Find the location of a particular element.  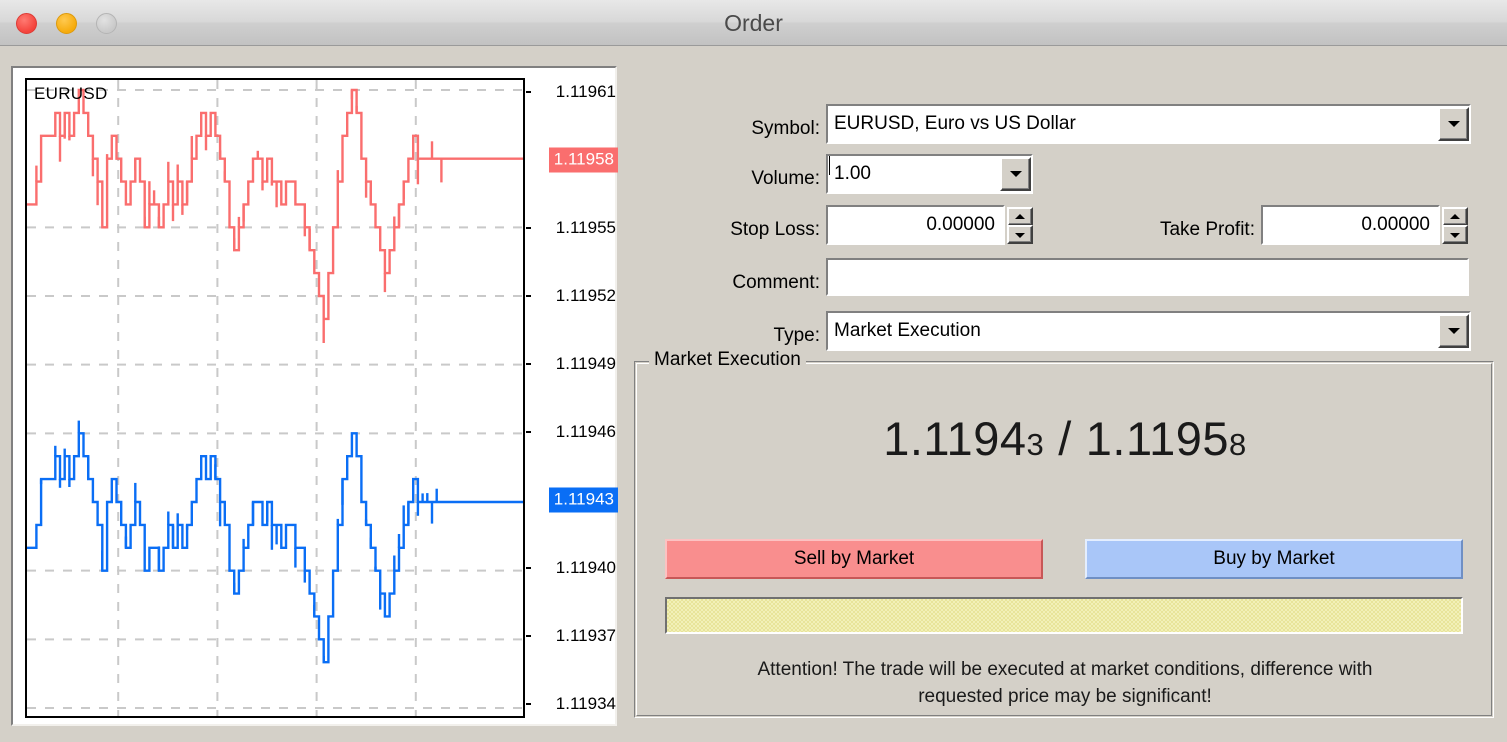

take-profit-decrement-button is located at coordinates (1455, 234).